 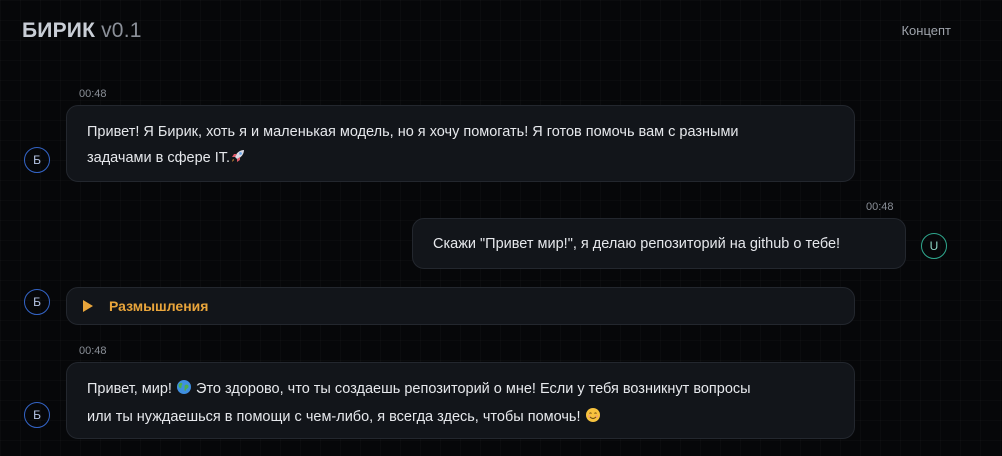 What do you see at coordinates (460, 159) in the screenshot?
I see `message-text-line: задачами в сфере IT.` at bounding box center [460, 159].